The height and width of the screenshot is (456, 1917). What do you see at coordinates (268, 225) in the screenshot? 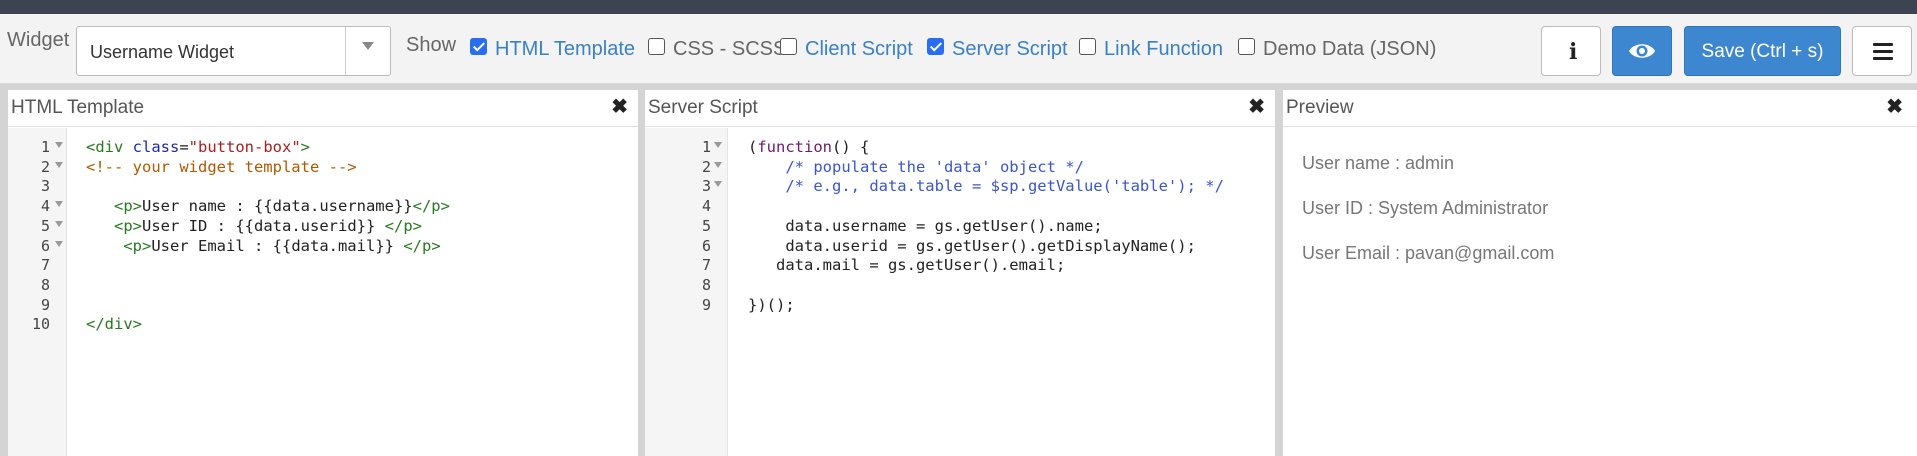
I see `code-text: <p>User ID : {{data.userid}} </p>` at bounding box center [268, 225].